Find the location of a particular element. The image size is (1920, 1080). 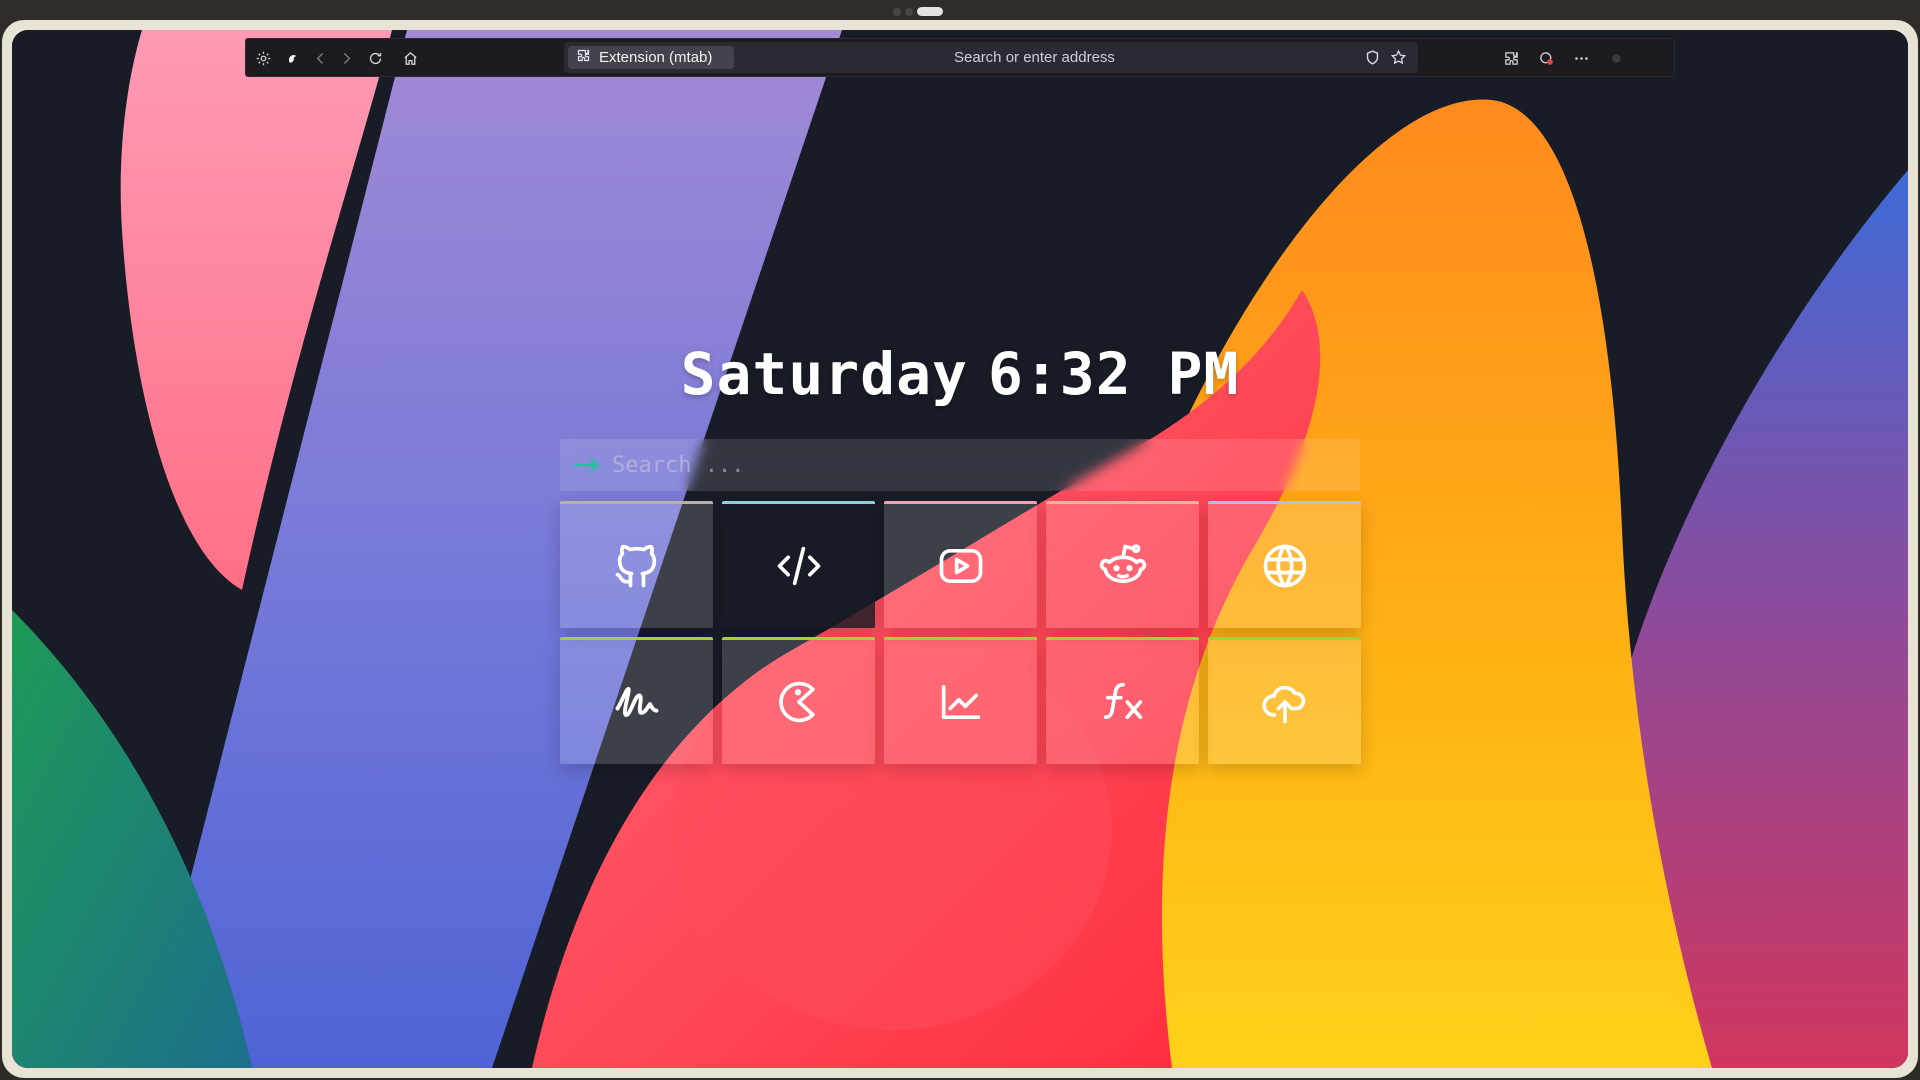

tile-globe is located at coordinates (1284, 564).